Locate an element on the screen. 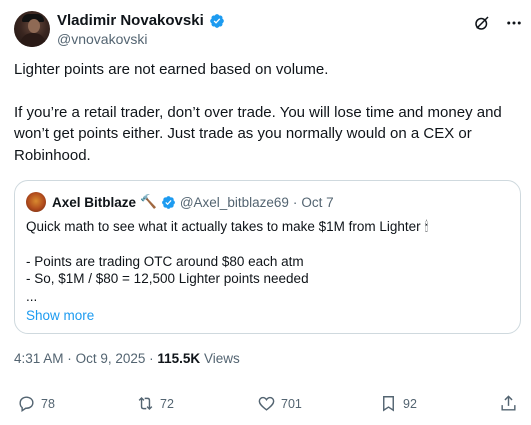 The image size is (531, 425). quote-header: Axel Bitblaze 🔨 @Axel_bitblaze69 · Oct 7 is located at coordinates (180, 202).